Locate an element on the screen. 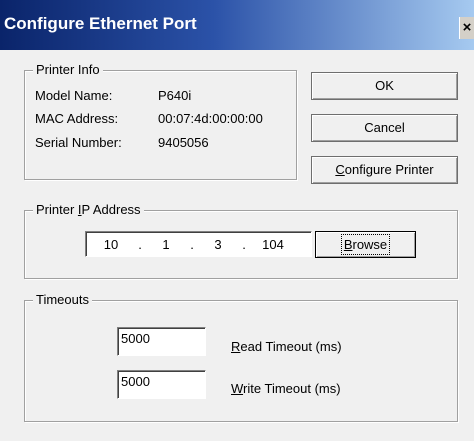  mac-address-value: 00:07:4d:00:00:00 is located at coordinates (210, 118).